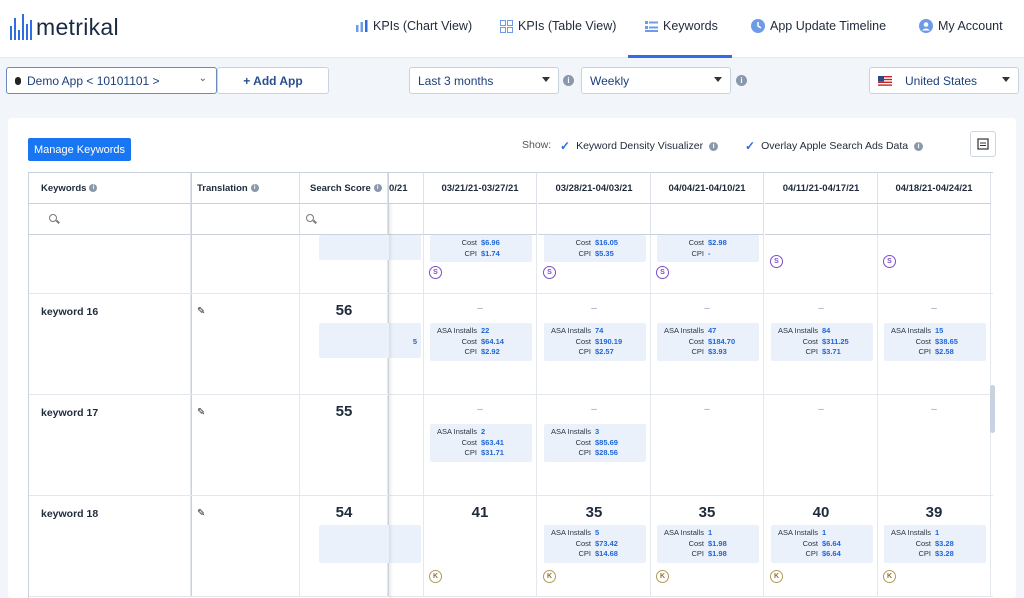 The height and width of the screenshot is (598, 1024). Describe the element at coordinates (961, 26) in the screenshot. I see `nav-my-account: My Account` at that location.